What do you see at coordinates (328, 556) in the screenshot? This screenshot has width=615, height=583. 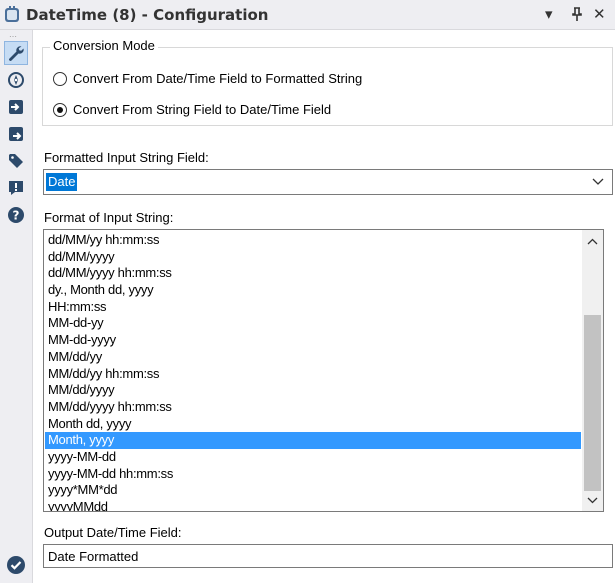 I see `output-field-input` at bounding box center [328, 556].